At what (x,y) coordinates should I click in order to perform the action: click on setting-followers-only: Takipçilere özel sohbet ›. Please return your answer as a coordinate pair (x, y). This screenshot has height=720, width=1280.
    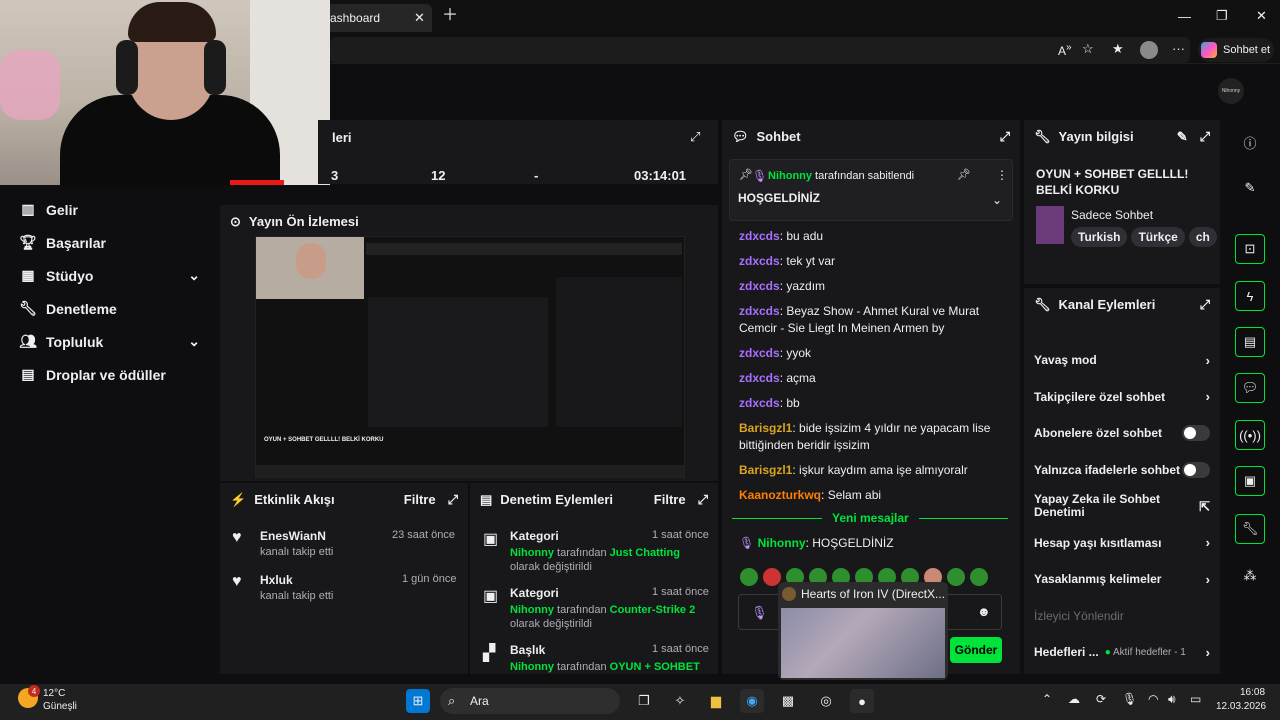
    Looking at the image, I should click on (1122, 397).